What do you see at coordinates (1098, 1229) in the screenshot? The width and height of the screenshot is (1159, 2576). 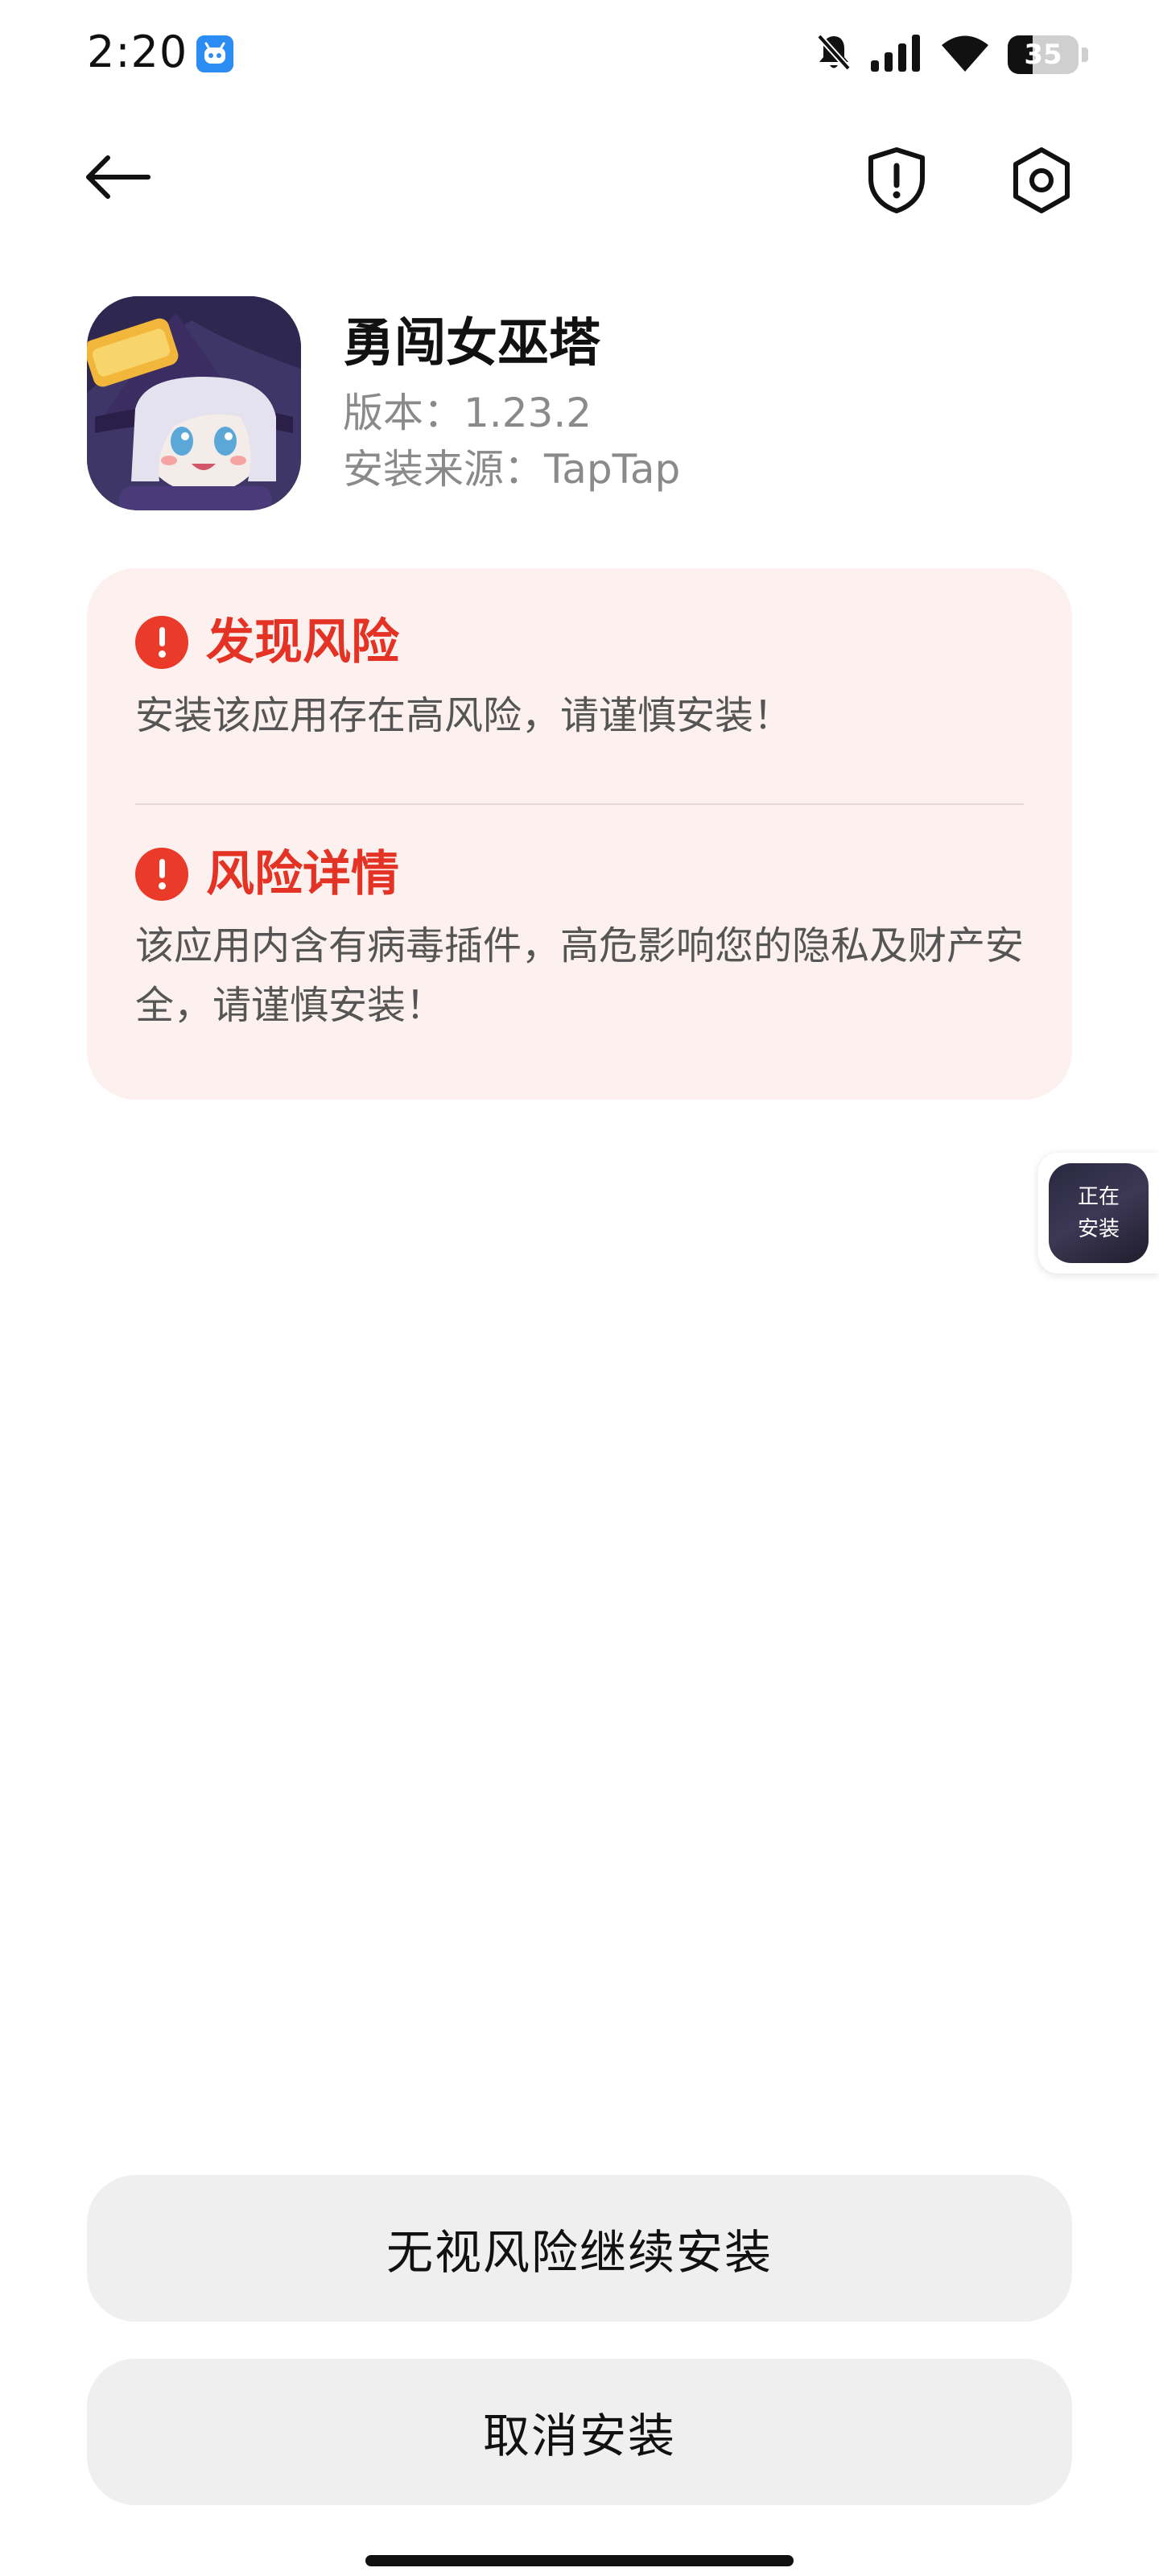 I see `installing-label-line2: 安装` at bounding box center [1098, 1229].